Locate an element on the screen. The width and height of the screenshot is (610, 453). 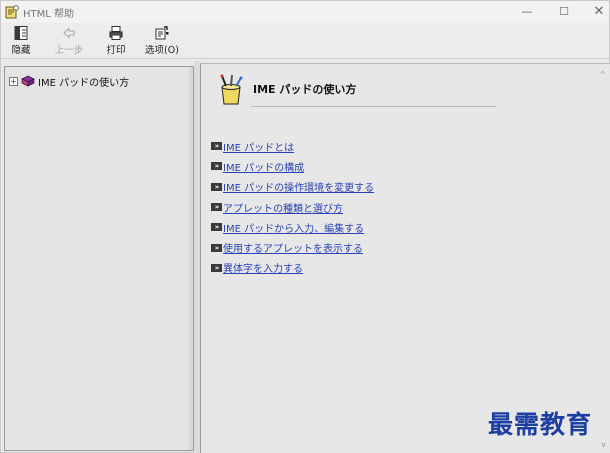
header-divider is located at coordinates (373, 106).